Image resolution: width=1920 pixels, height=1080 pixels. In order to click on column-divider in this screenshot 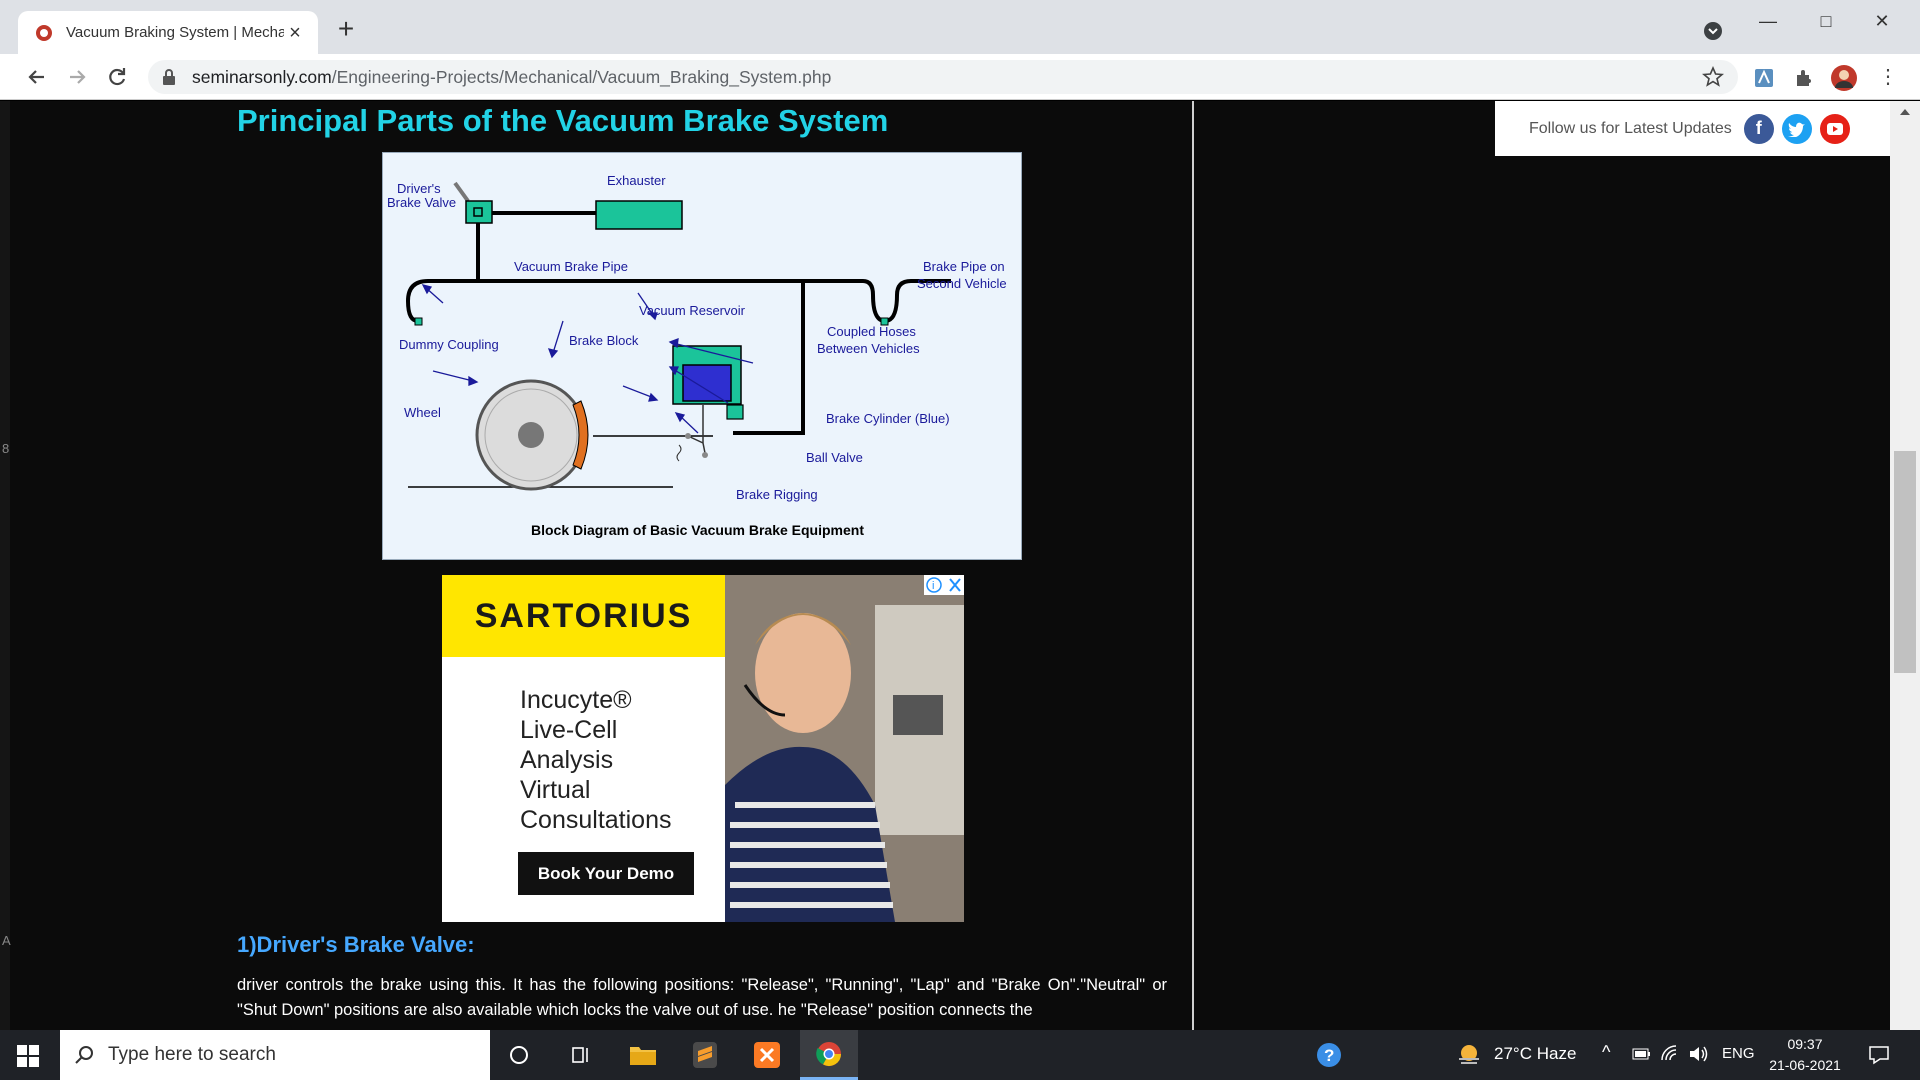, I will do `click(1193, 565)`.